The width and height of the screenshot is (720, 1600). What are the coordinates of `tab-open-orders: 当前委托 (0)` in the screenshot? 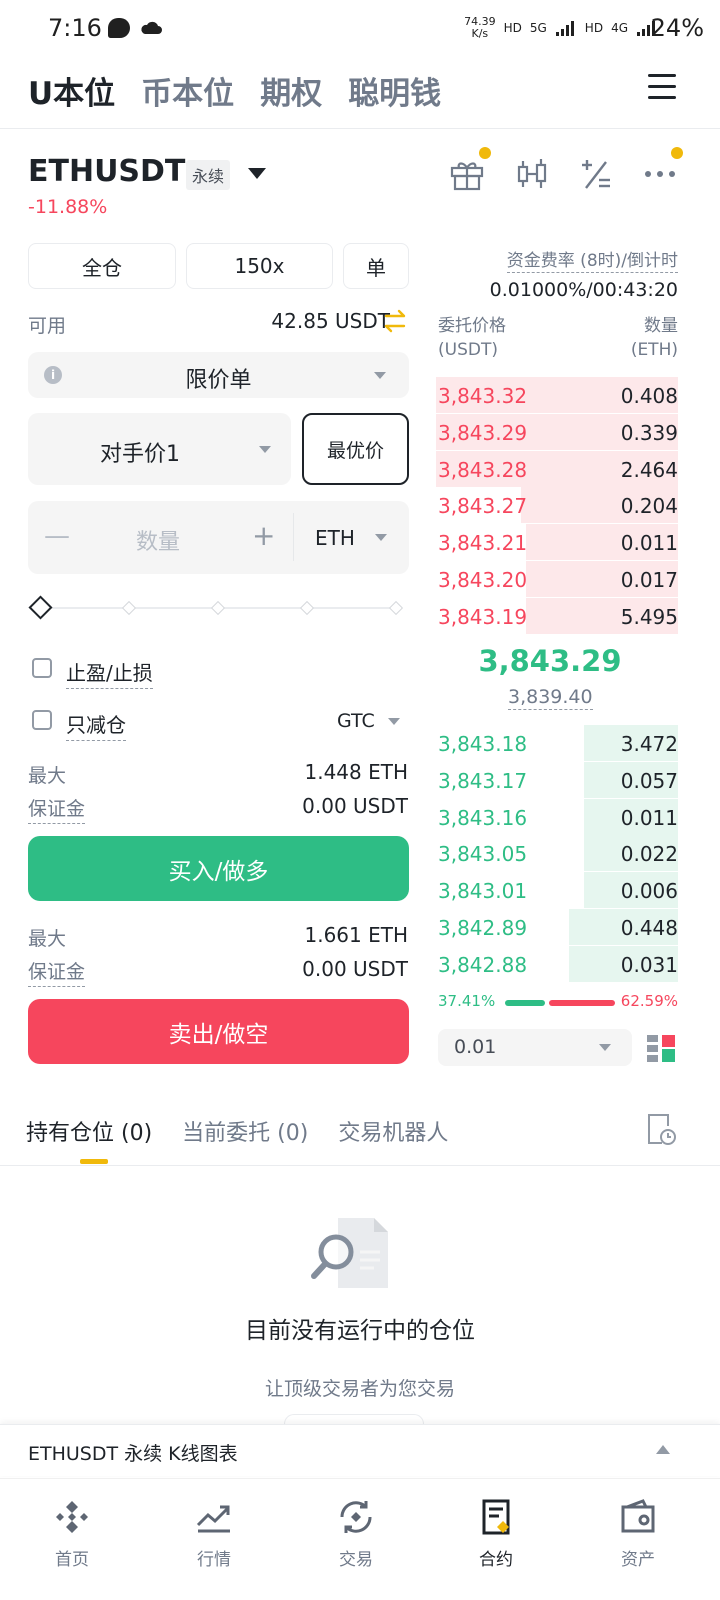 It's located at (245, 1131).